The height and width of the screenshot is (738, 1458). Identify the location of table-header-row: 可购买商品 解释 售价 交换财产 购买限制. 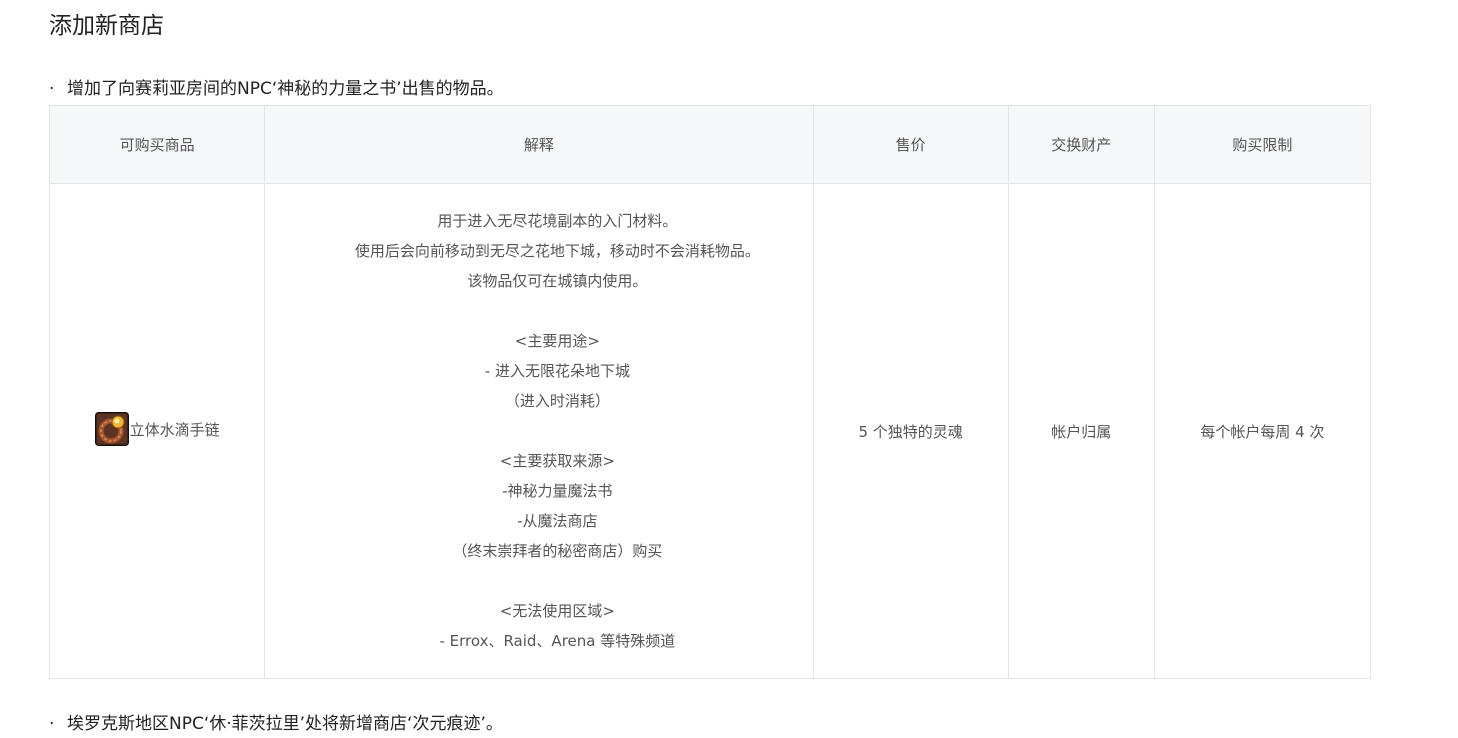
(710, 144).